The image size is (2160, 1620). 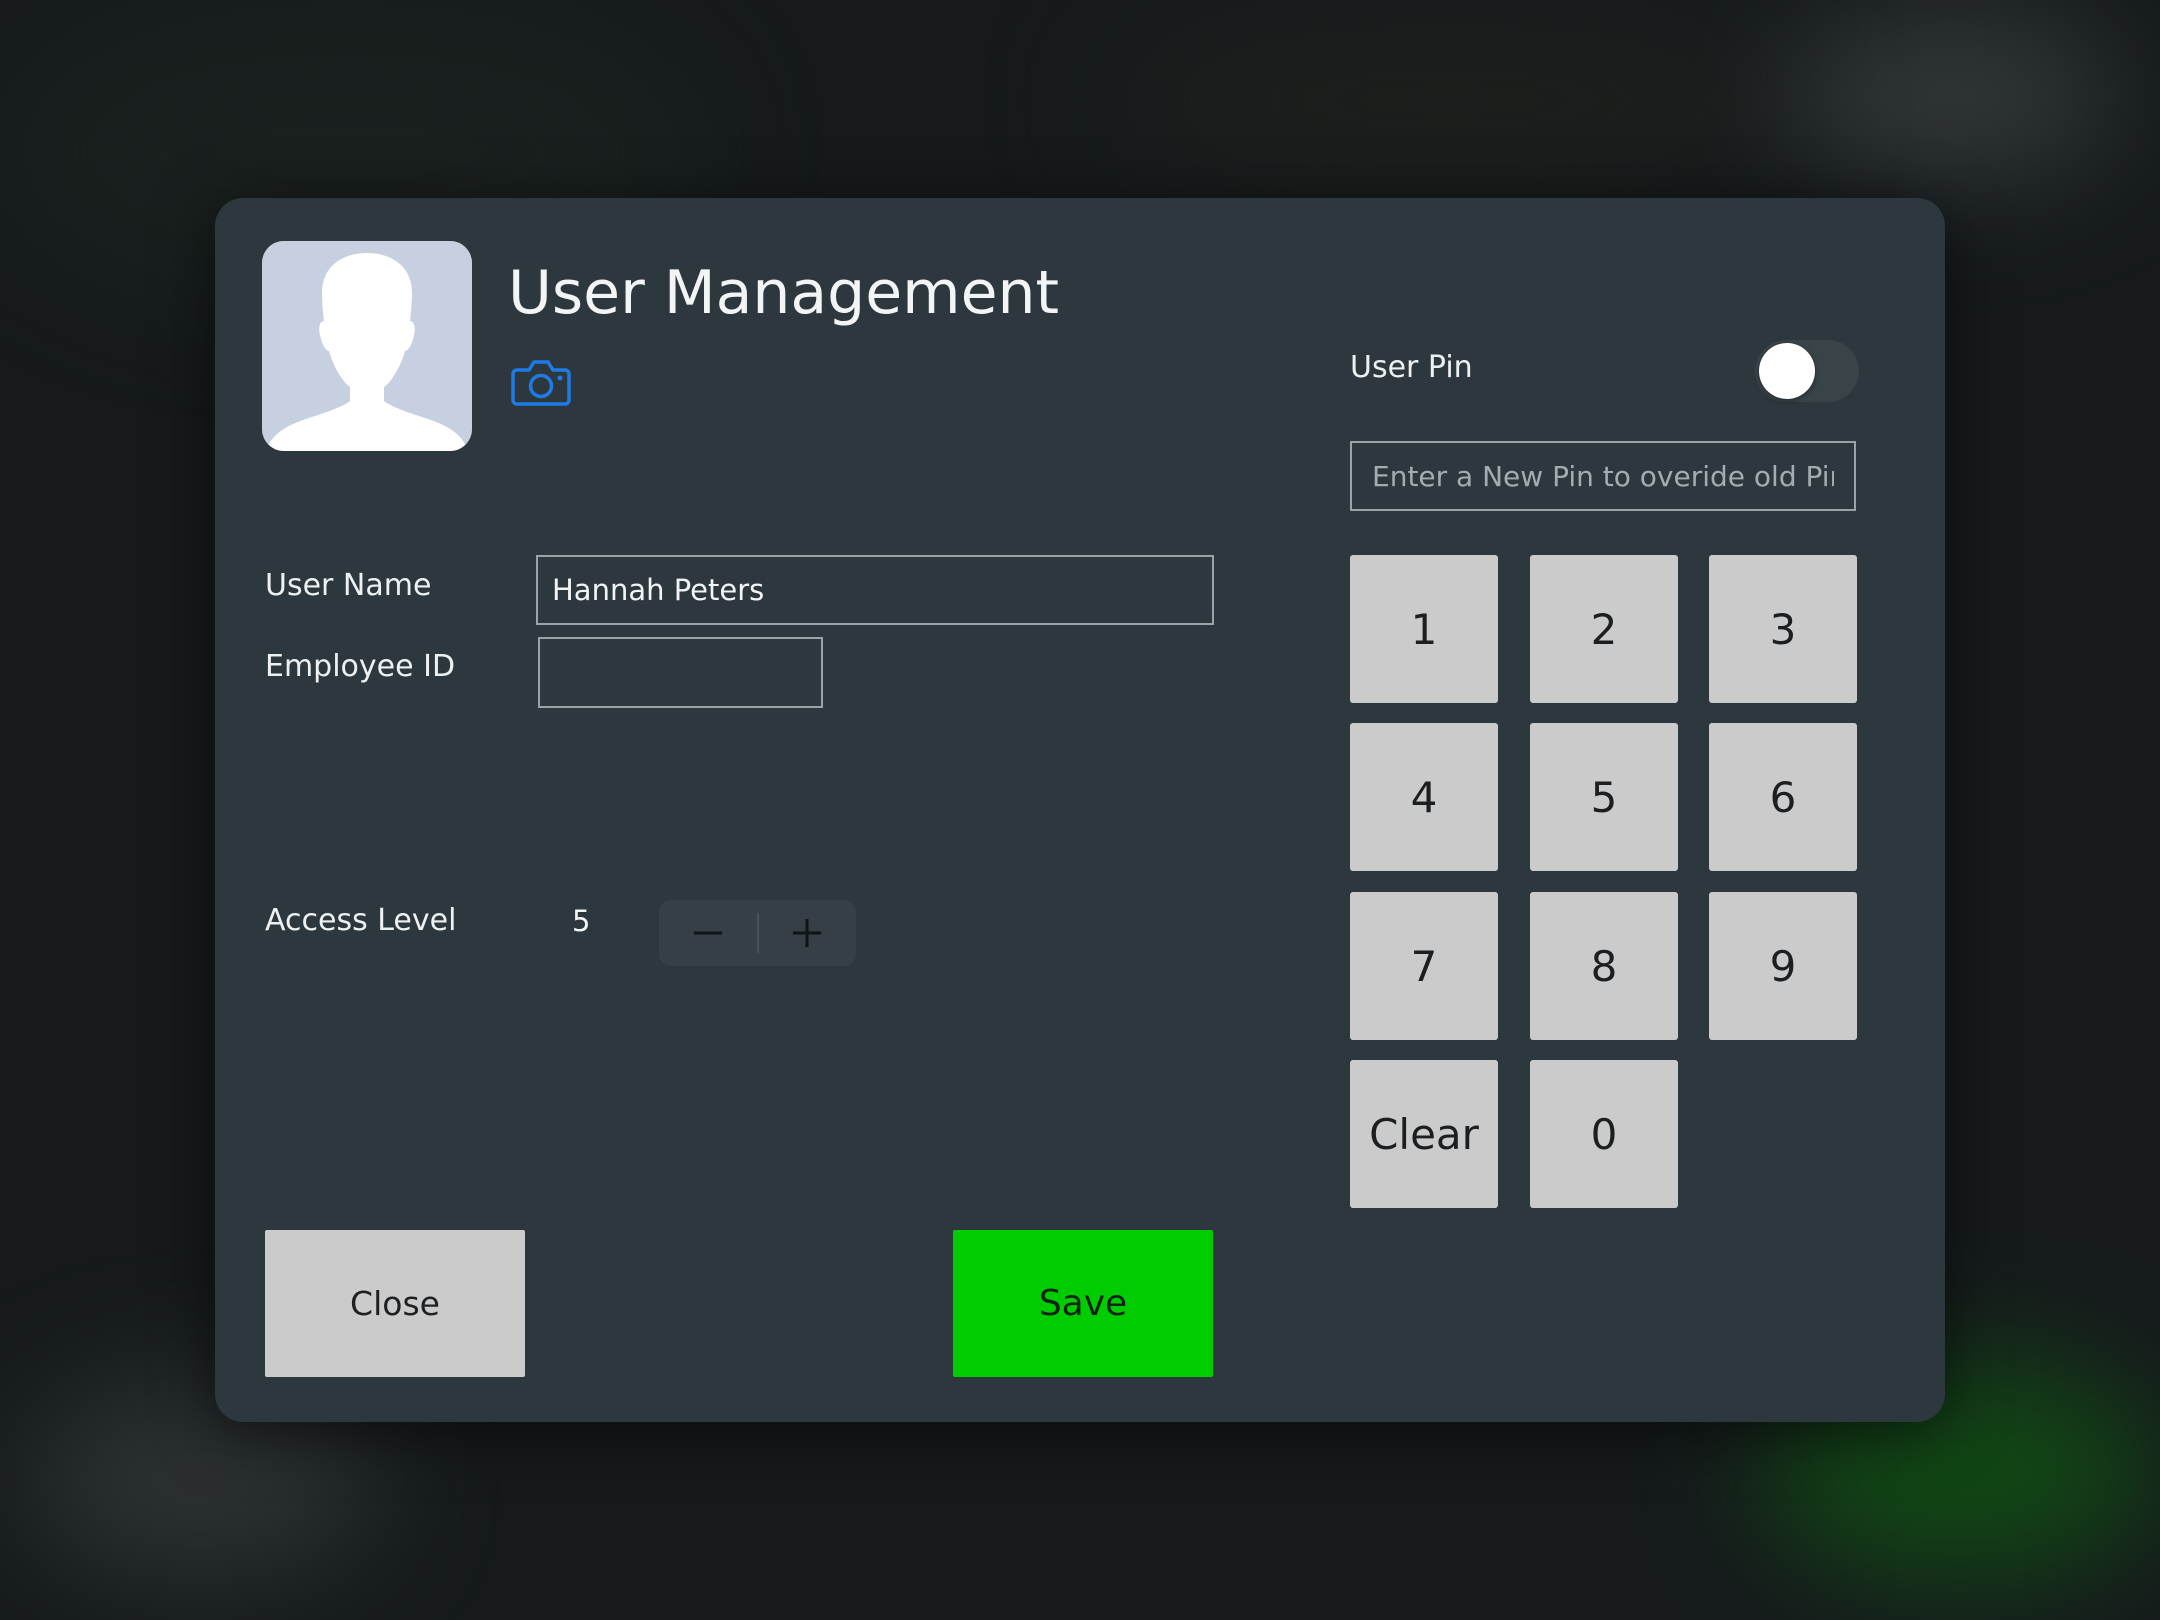 I want to click on keypad-2-button: 2, so click(x=1604, y=629).